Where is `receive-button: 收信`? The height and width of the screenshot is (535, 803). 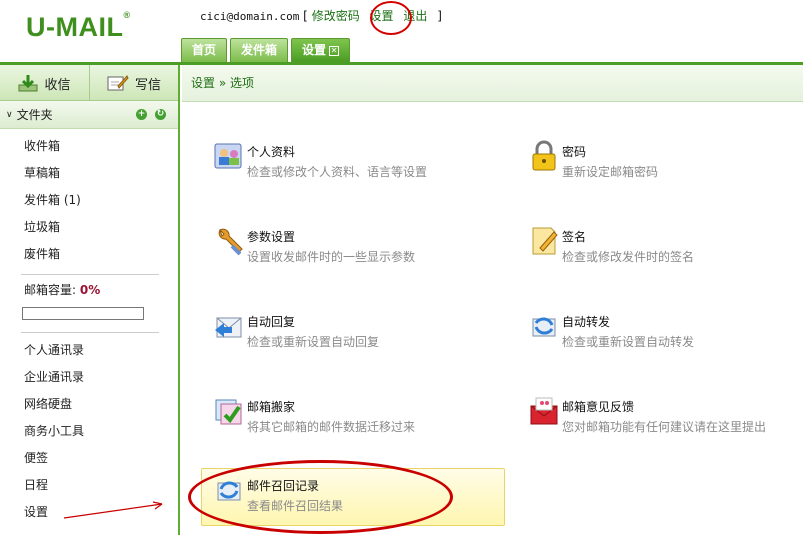 receive-button: 收信 is located at coordinates (44, 83).